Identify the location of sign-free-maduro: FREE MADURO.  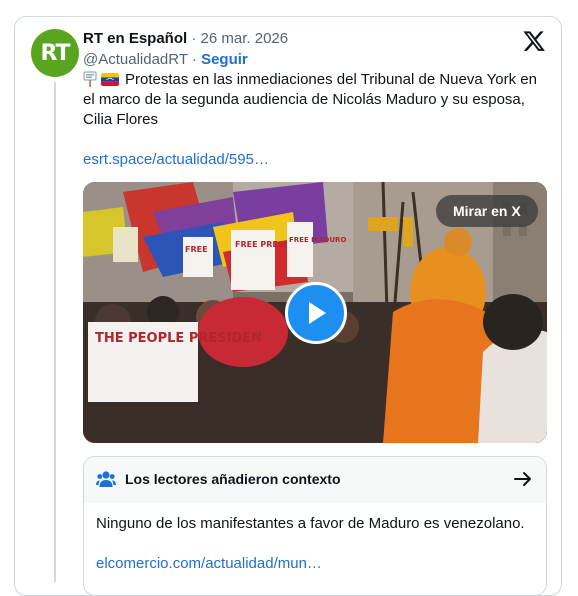
(317, 240).